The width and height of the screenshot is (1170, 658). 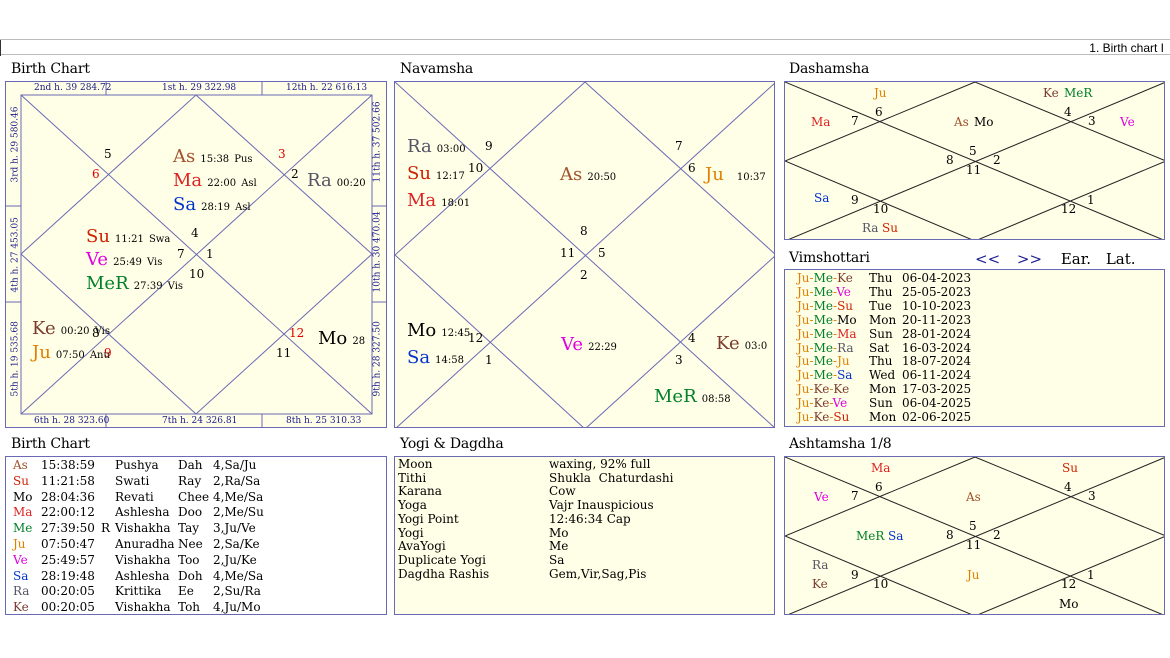 I want to click on edge-10th-house: 10th h. 30 470.04, so click(x=377, y=252).